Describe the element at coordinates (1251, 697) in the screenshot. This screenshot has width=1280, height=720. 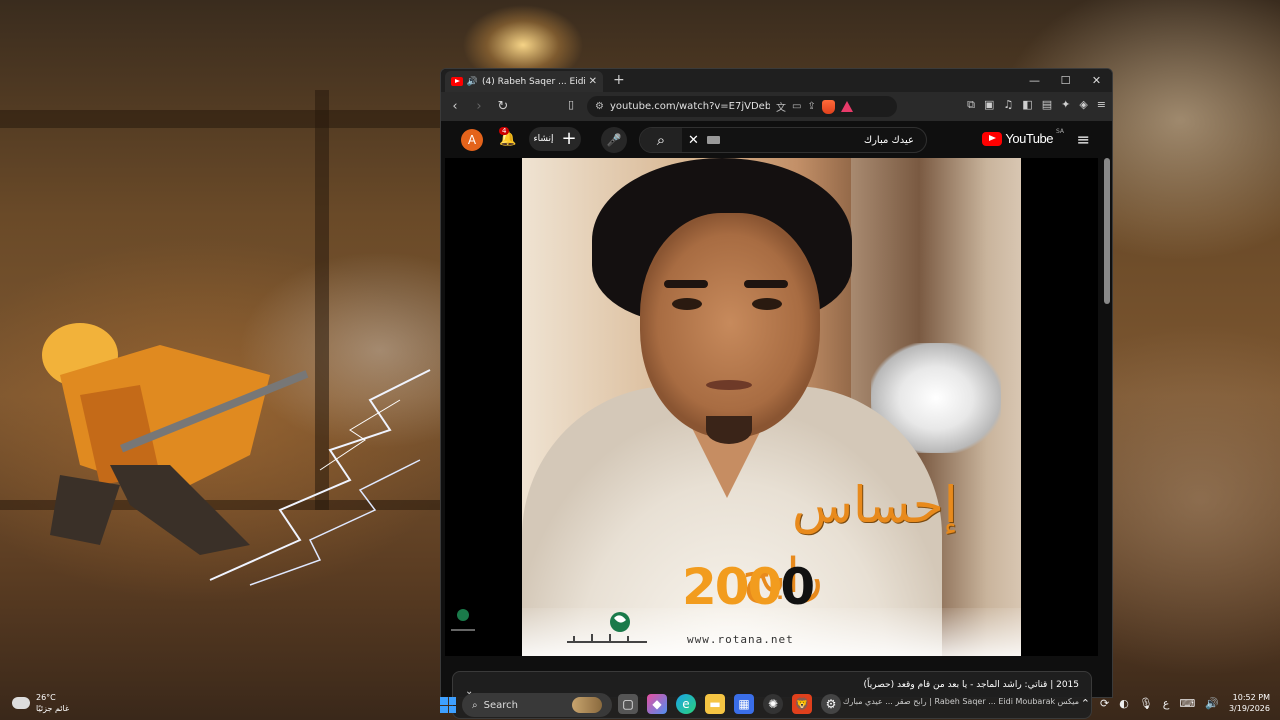
I see `clock-time: 10:52 PM` at that location.